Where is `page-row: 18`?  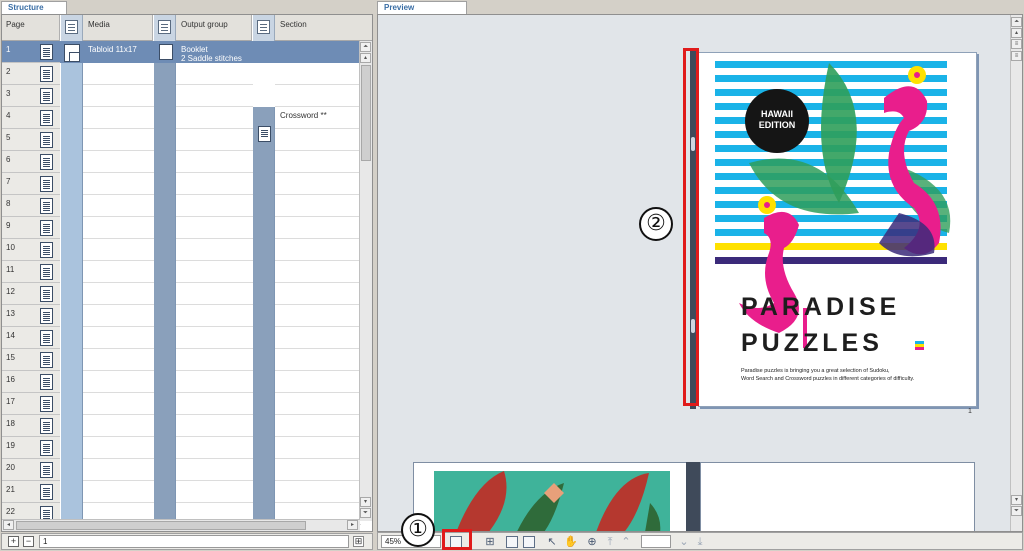
page-row: 18 is located at coordinates (31, 426).